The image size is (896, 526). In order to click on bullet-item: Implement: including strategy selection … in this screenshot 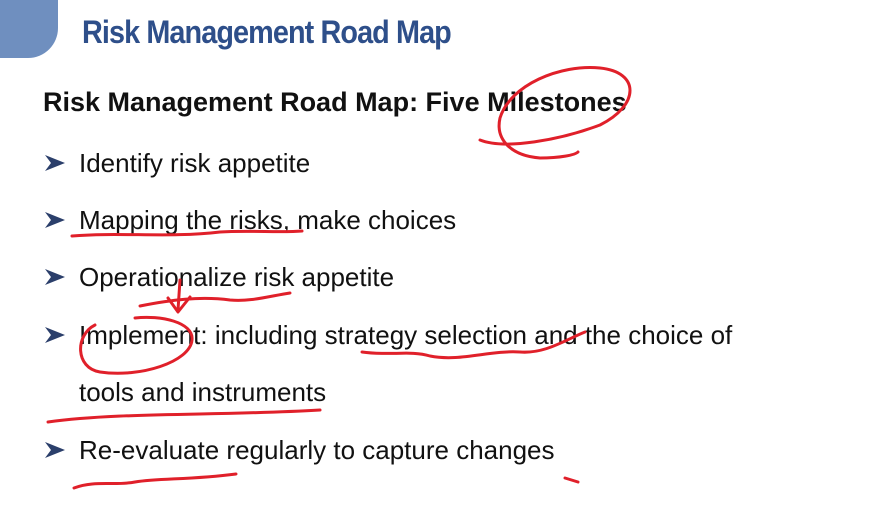, I will do `click(387, 335)`.